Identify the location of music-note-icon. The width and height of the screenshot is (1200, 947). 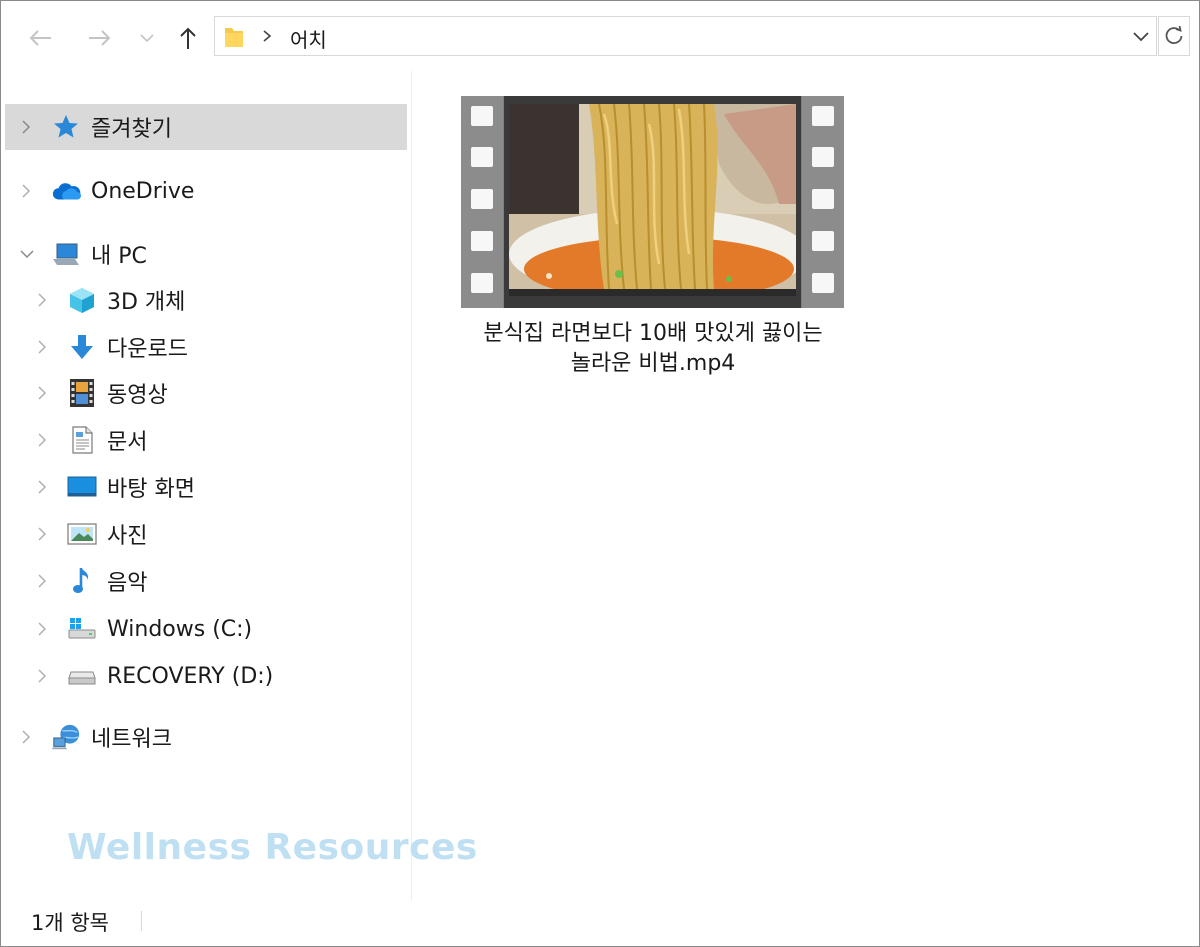
(82, 581).